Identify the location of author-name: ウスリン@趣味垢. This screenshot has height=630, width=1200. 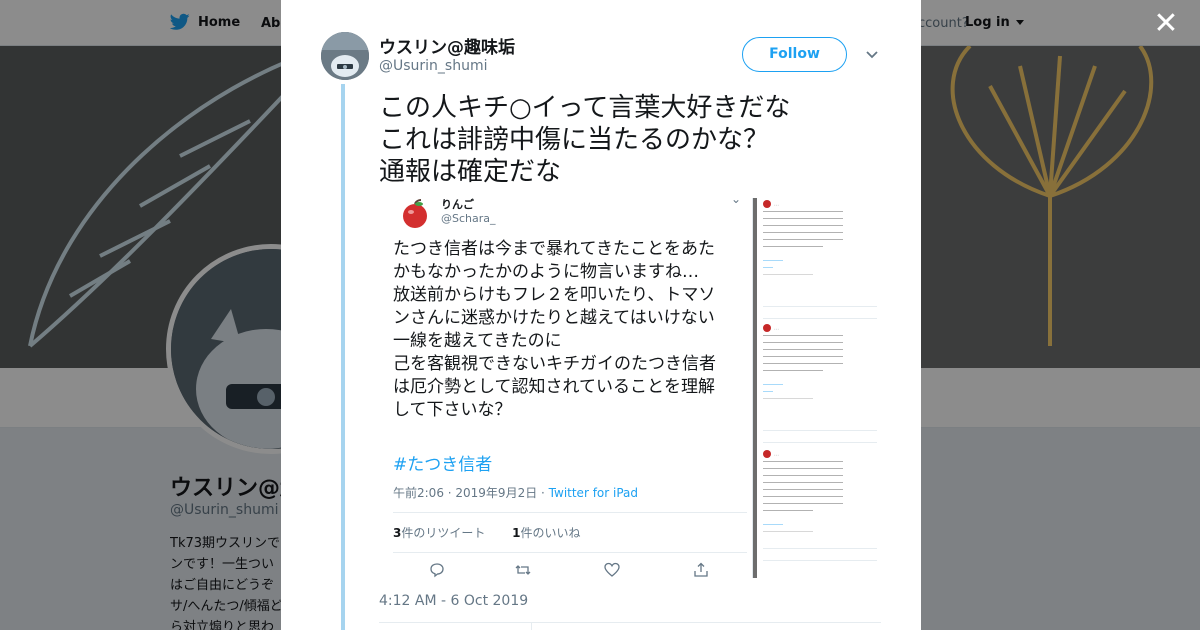
(447, 45).